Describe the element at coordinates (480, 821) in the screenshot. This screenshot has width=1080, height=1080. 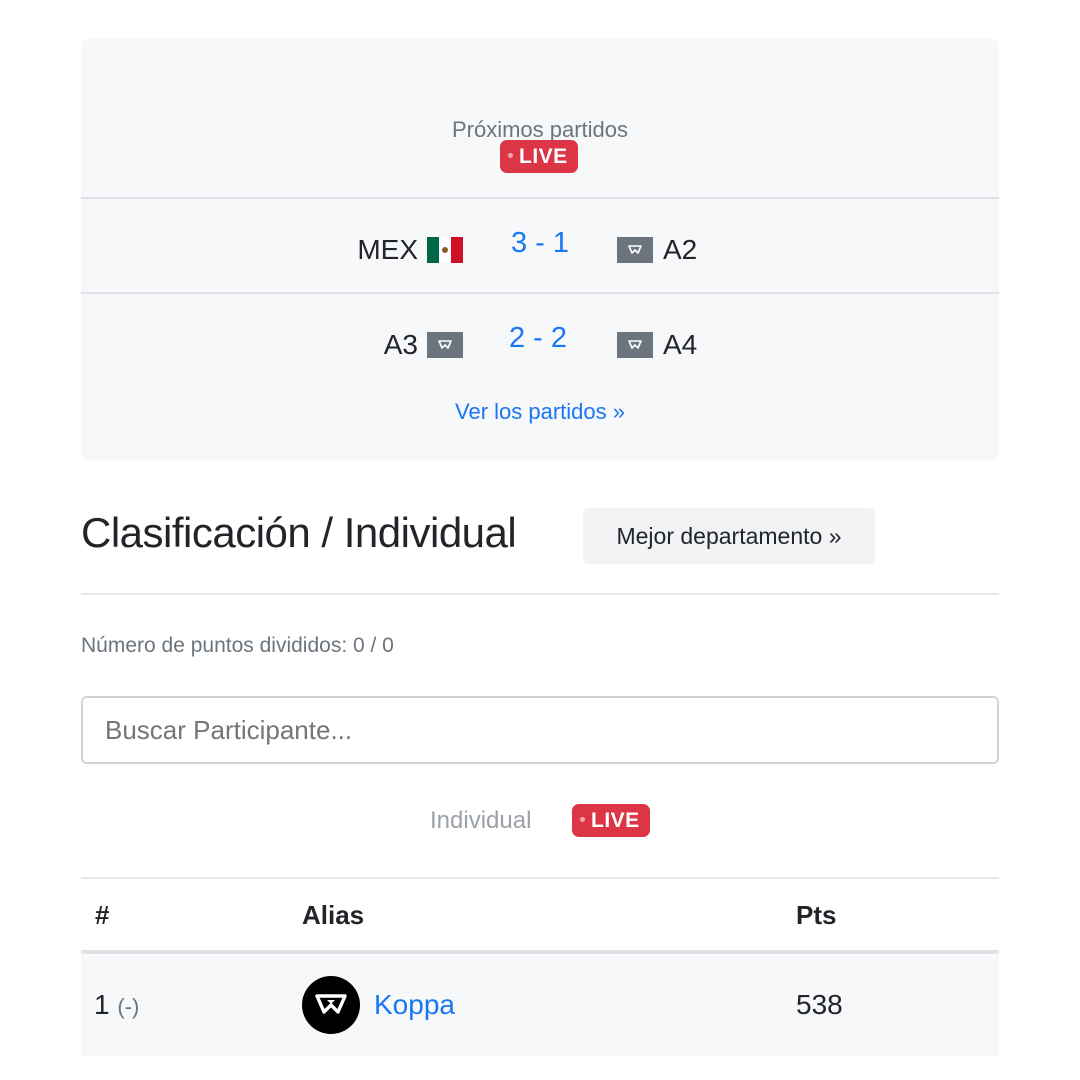
I see `tab-individual: Individual` at that location.